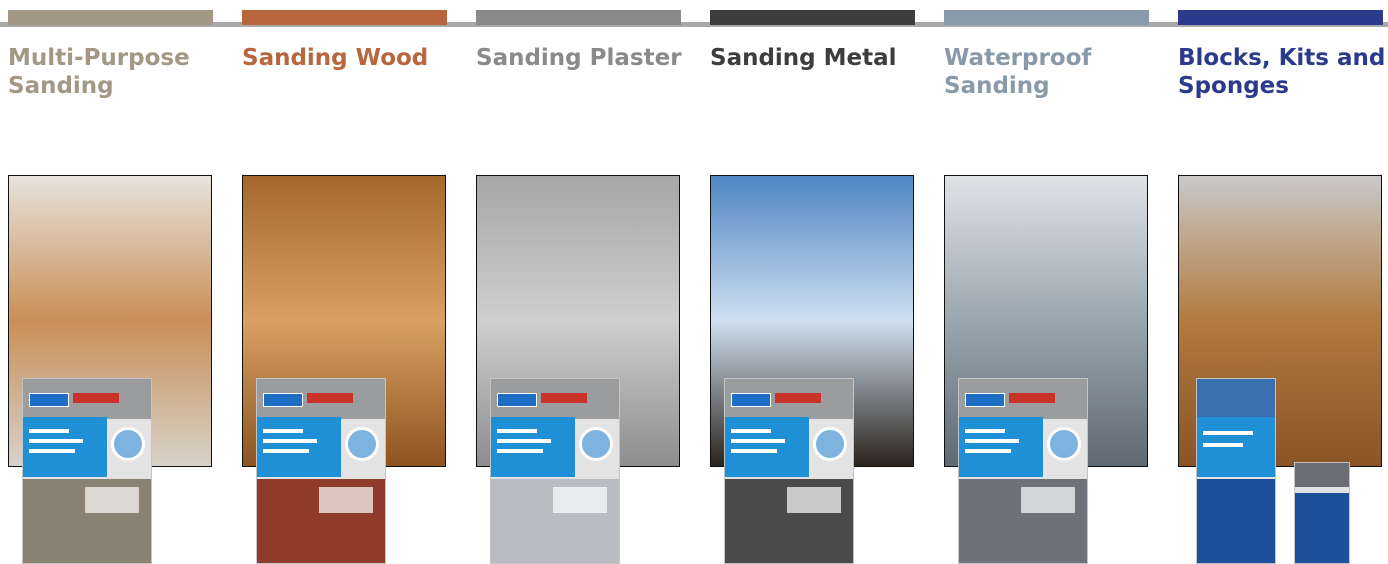  What do you see at coordinates (113, 72) in the screenshot?
I see `category-title: Multi-Purpose Sanding` at bounding box center [113, 72].